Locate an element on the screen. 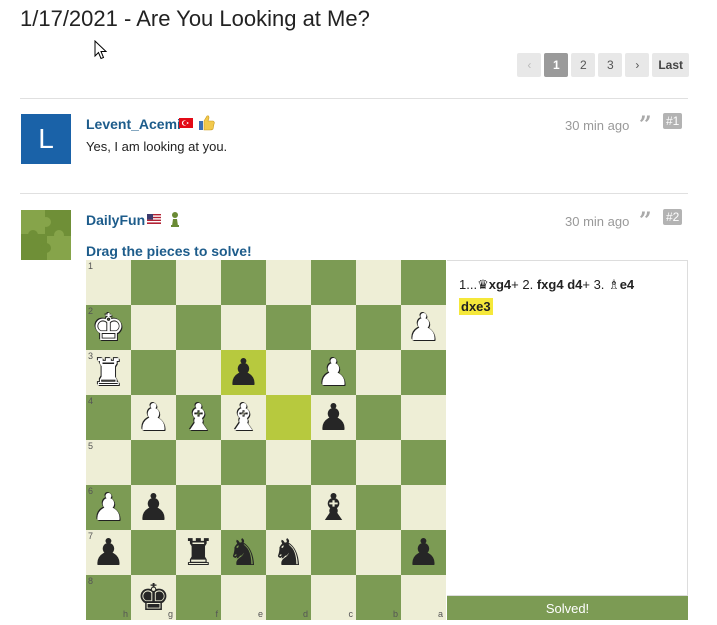  board-square: 3 ♜ is located at coordinates (108, 372).